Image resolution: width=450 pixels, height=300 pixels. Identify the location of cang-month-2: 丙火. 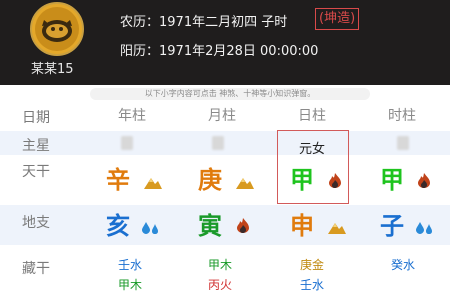
(220, 284).